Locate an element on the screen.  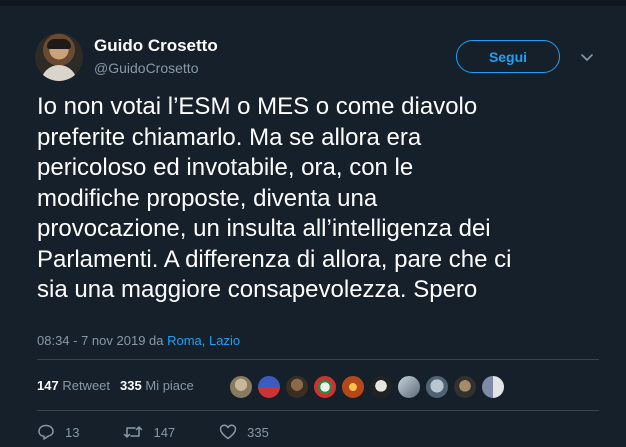
liker-avatars is located at coordinates (367, 387).